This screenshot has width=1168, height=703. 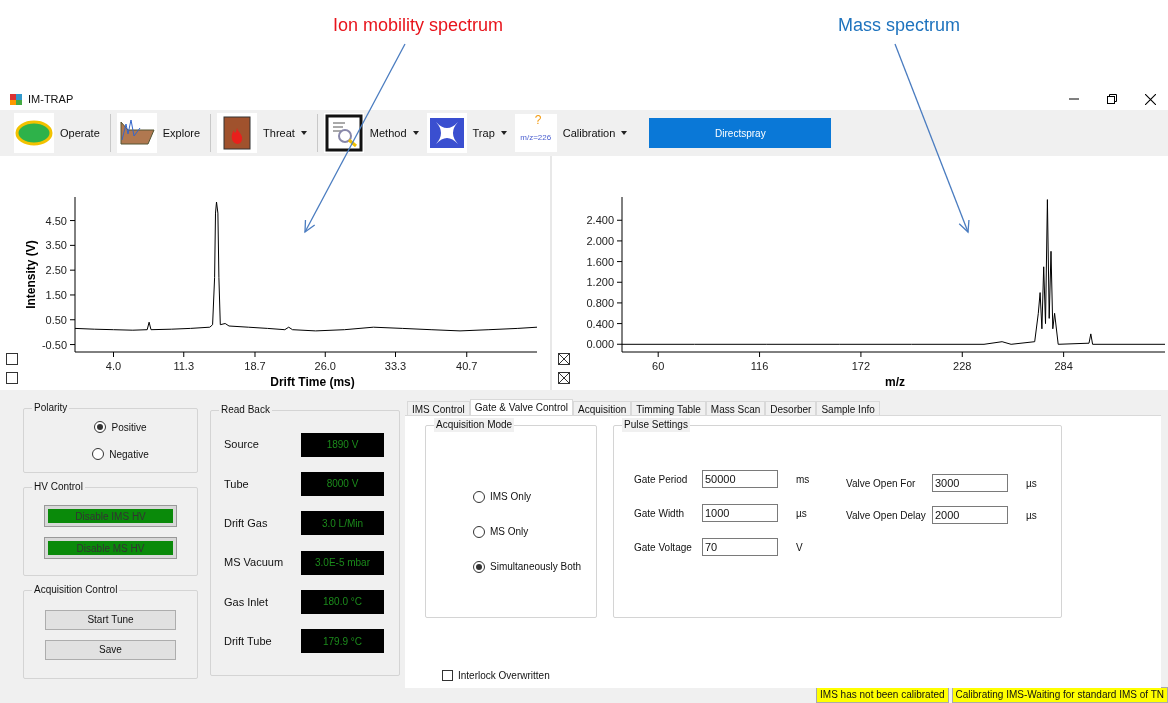 What do you see at coordinates (660, 513) in the screenshot?
I see `field-label: Gate Width` at bounding box center [660, 513].